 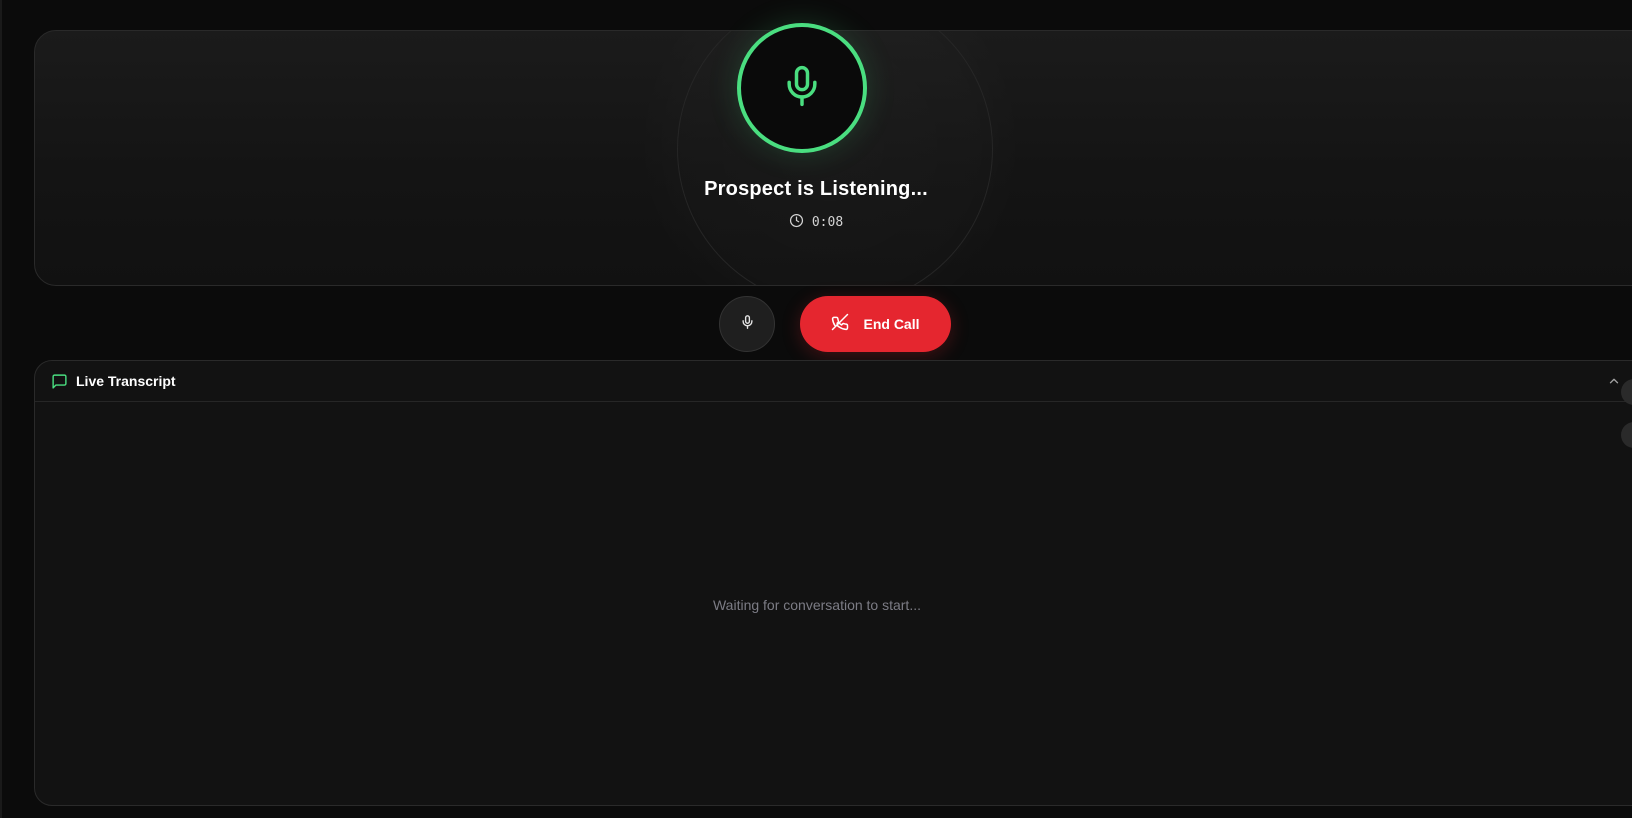 I want to click on end-call-button: End Call, so click(x=875, y=324).